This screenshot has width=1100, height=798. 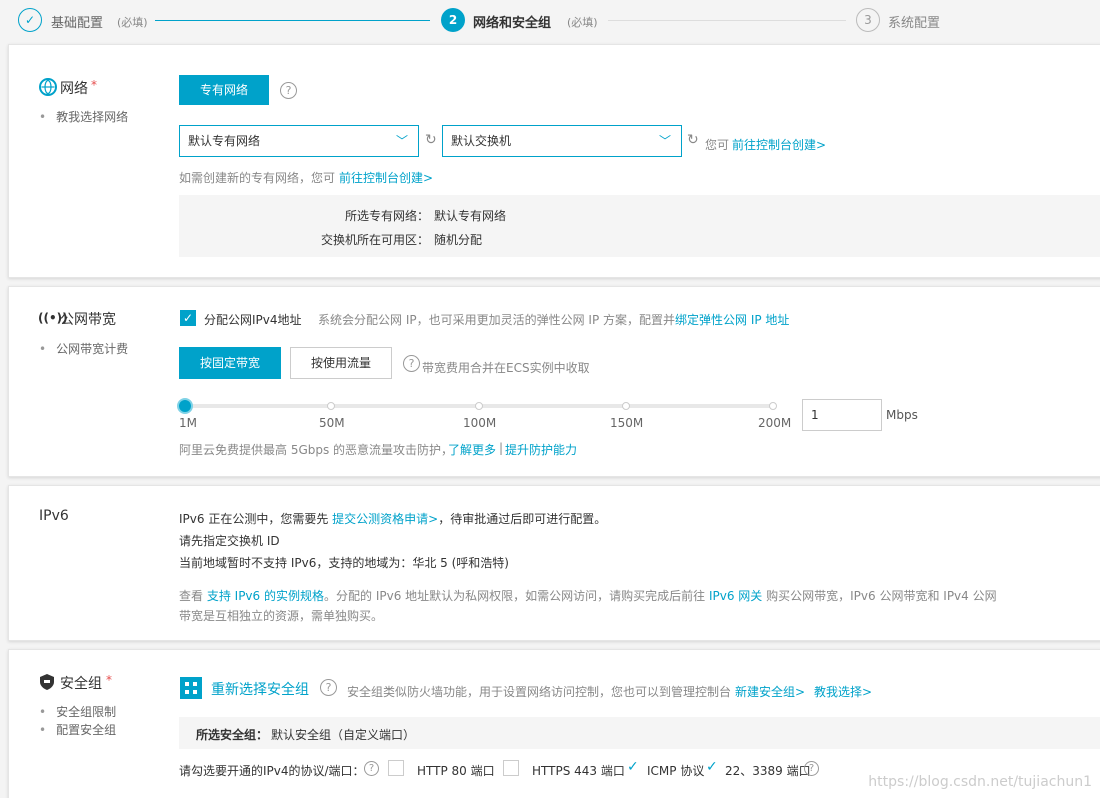 What do you see at coordinates (481, 141) in the screenshot?
I see `vswitch-select-value: 默认交换机` at bounding box center [481, 141].